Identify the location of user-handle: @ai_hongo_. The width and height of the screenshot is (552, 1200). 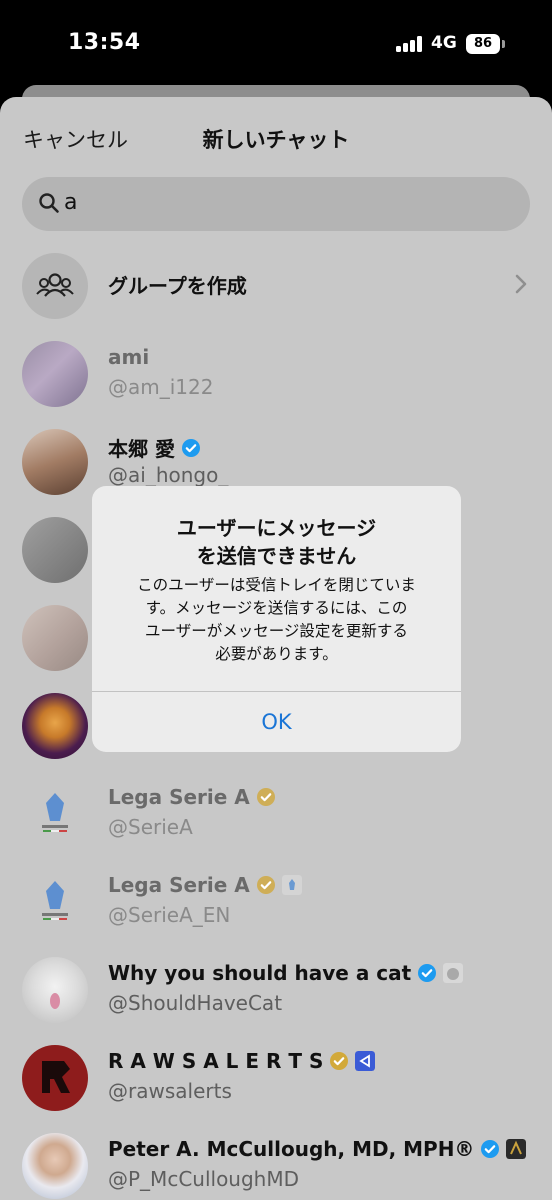
(168, 475).